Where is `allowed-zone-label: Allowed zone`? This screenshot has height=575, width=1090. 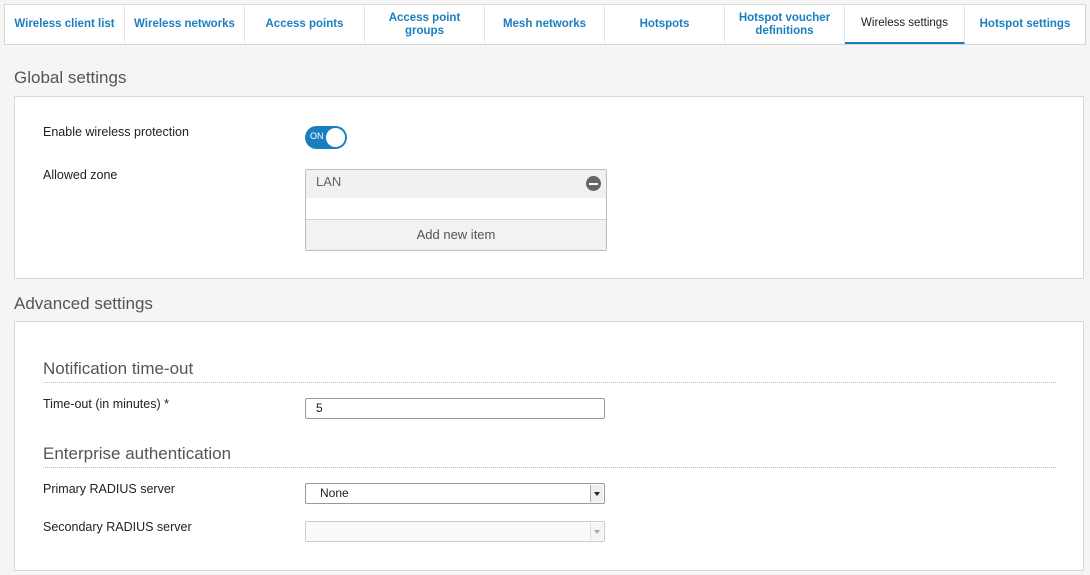 allowed-zone-label: Allowed zone is located at coordinates (80, 175).